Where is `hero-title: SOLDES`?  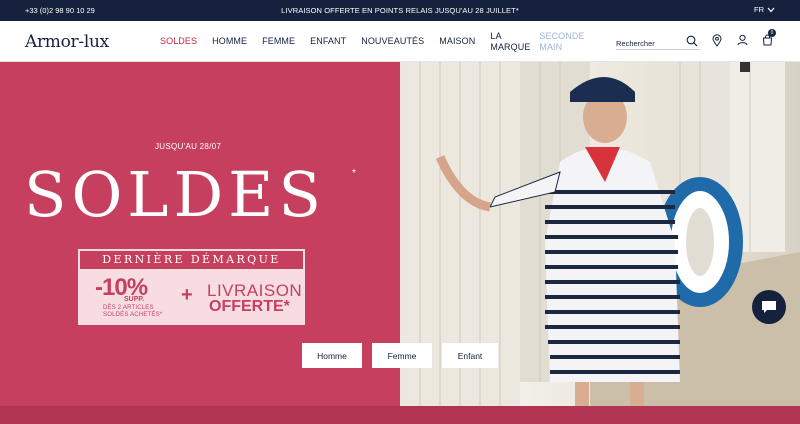 hero-title: SOLDES is located at coordinates (175, 194).